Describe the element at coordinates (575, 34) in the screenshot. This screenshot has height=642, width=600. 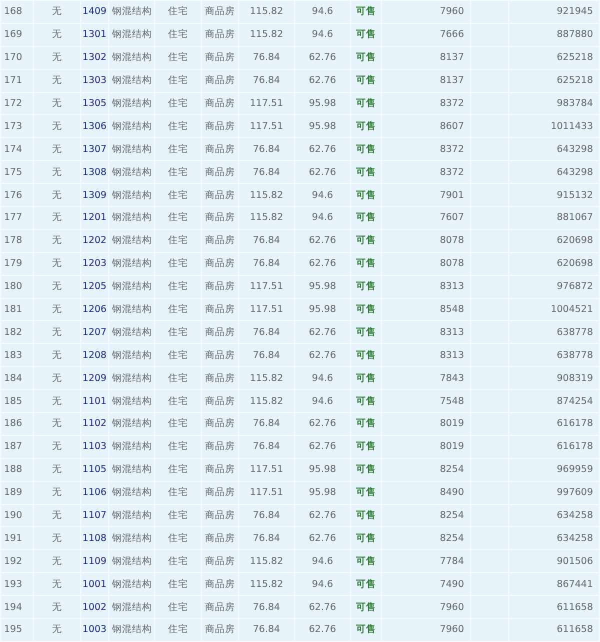
I see `table-cell-text: 887880` at that location.